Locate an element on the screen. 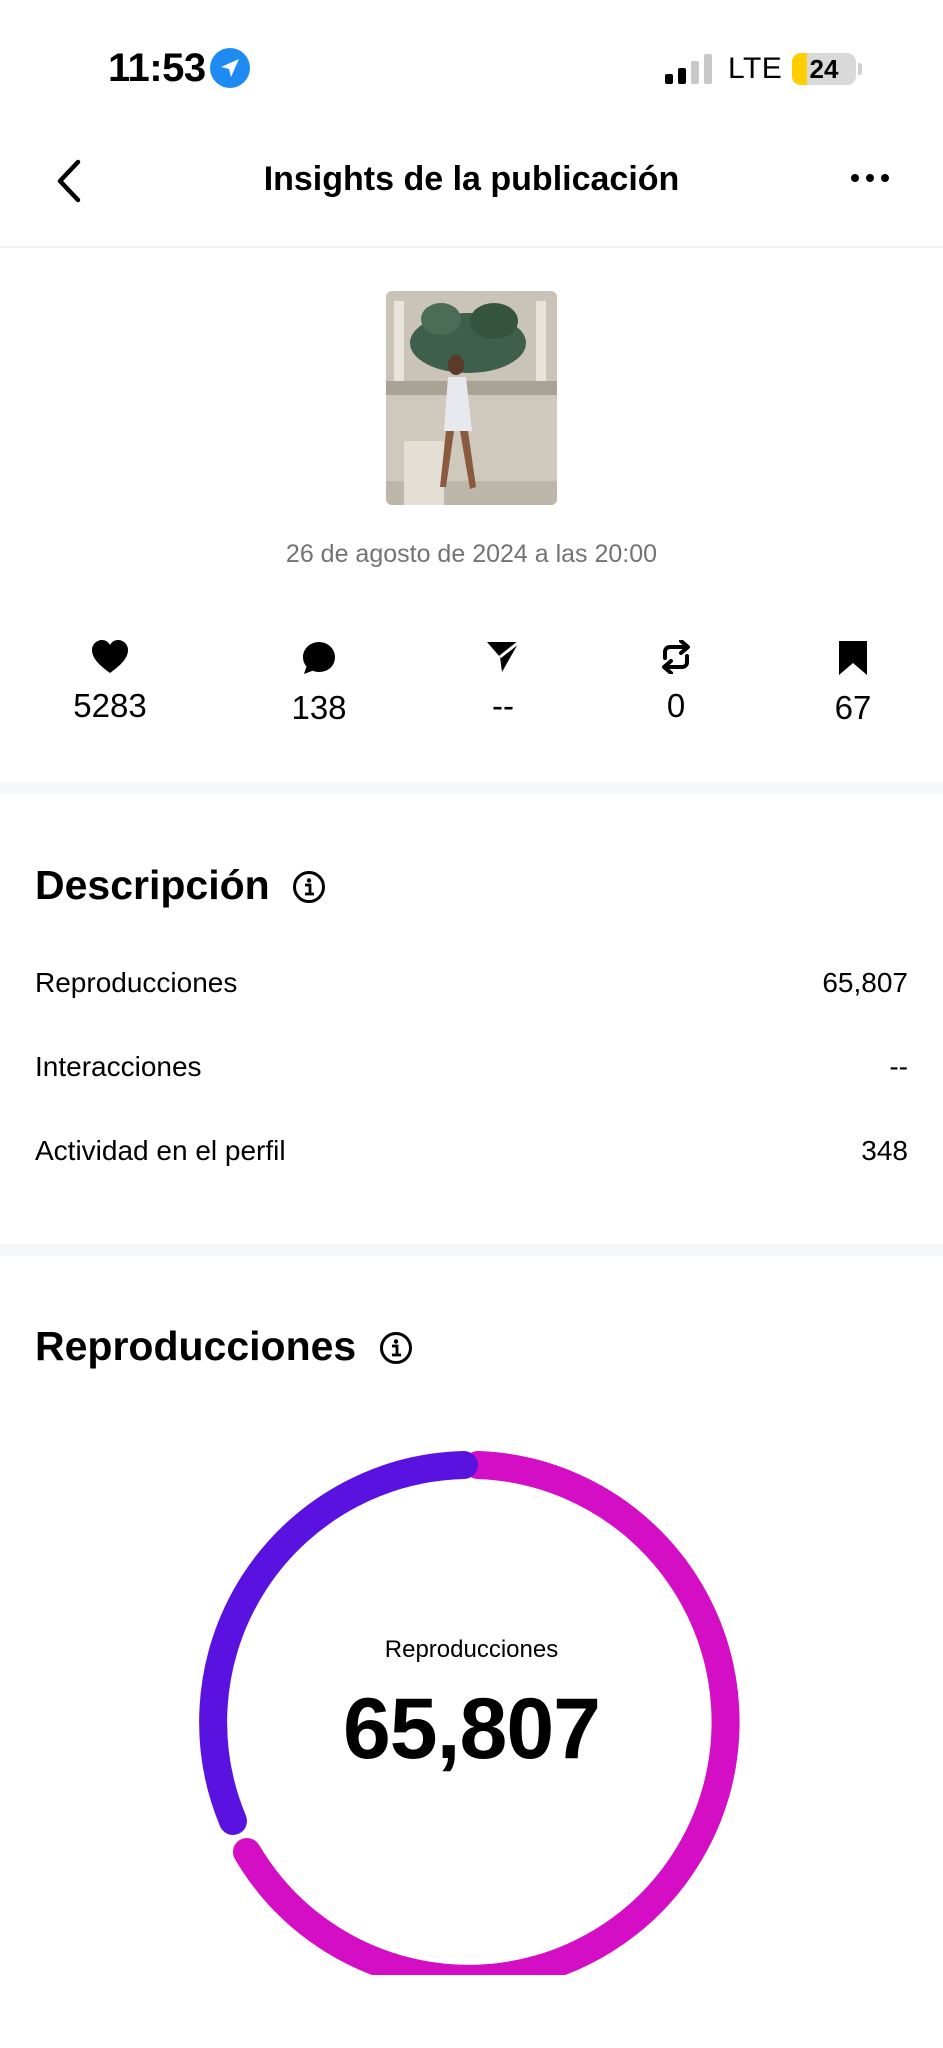 This screenshot has height=2048, width=943. battery-icon: 24 is located at coordinates (824, 69).